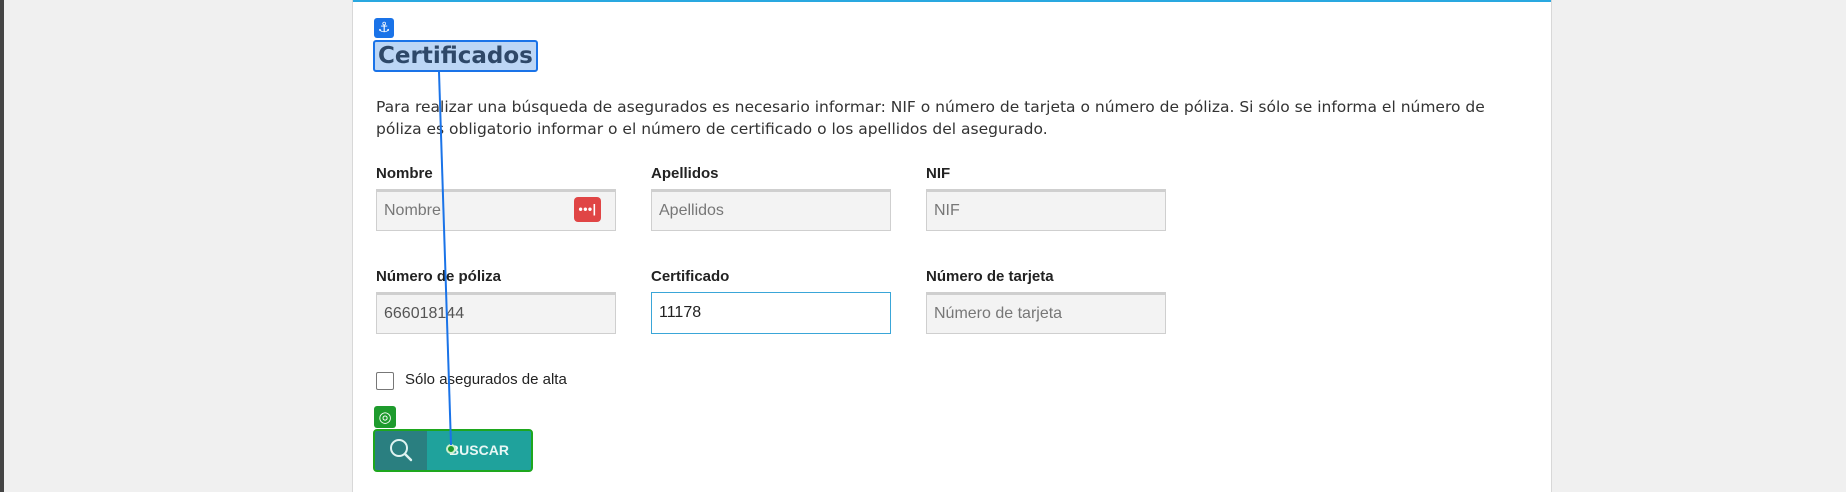 Image resolution: width=1846 pixels, height=492 pixels. I want to click on poliza-label: Número de póliza, so click(439, 276).